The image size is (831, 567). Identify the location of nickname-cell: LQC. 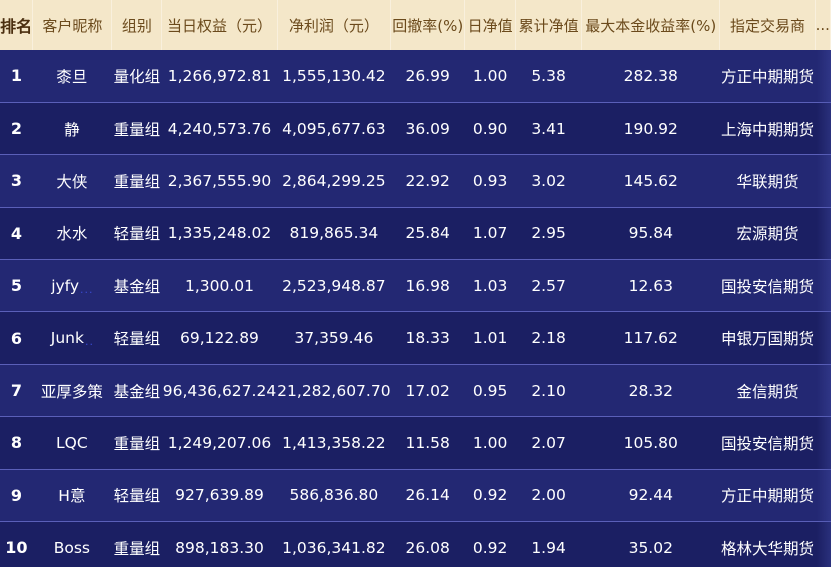
(72, 443).